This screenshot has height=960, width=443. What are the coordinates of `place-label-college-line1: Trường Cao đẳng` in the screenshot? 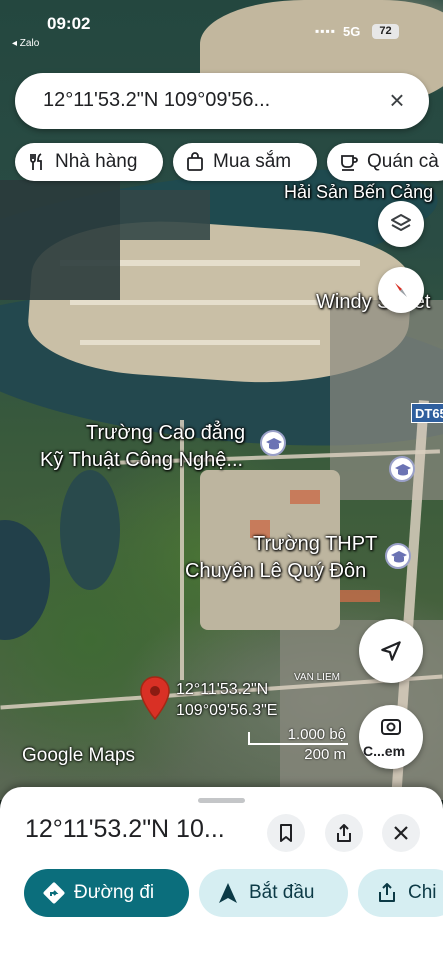 It's located at (165, 433).